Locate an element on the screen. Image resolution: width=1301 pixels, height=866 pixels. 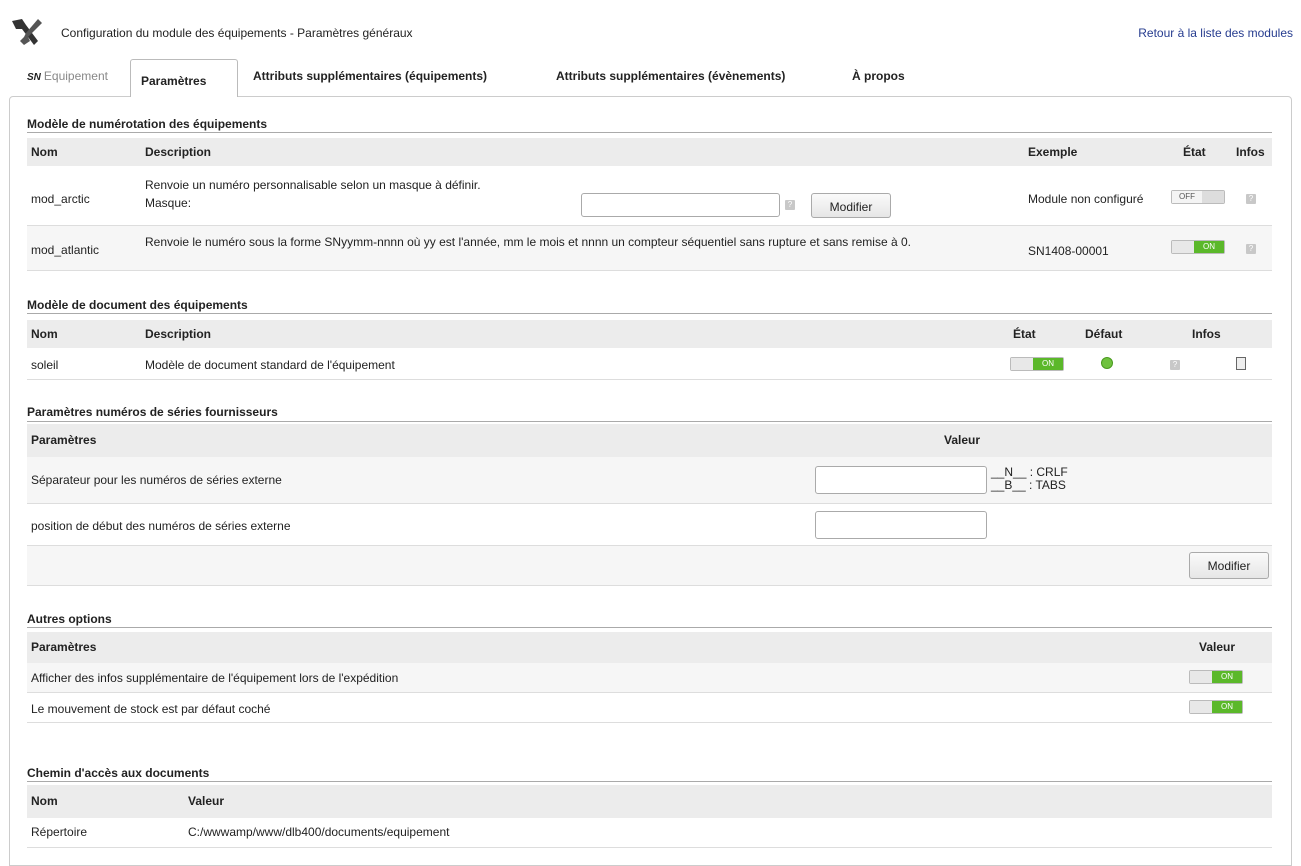
documents-section-title: Modèle de document des équipements is located at coordinates (137, 305).